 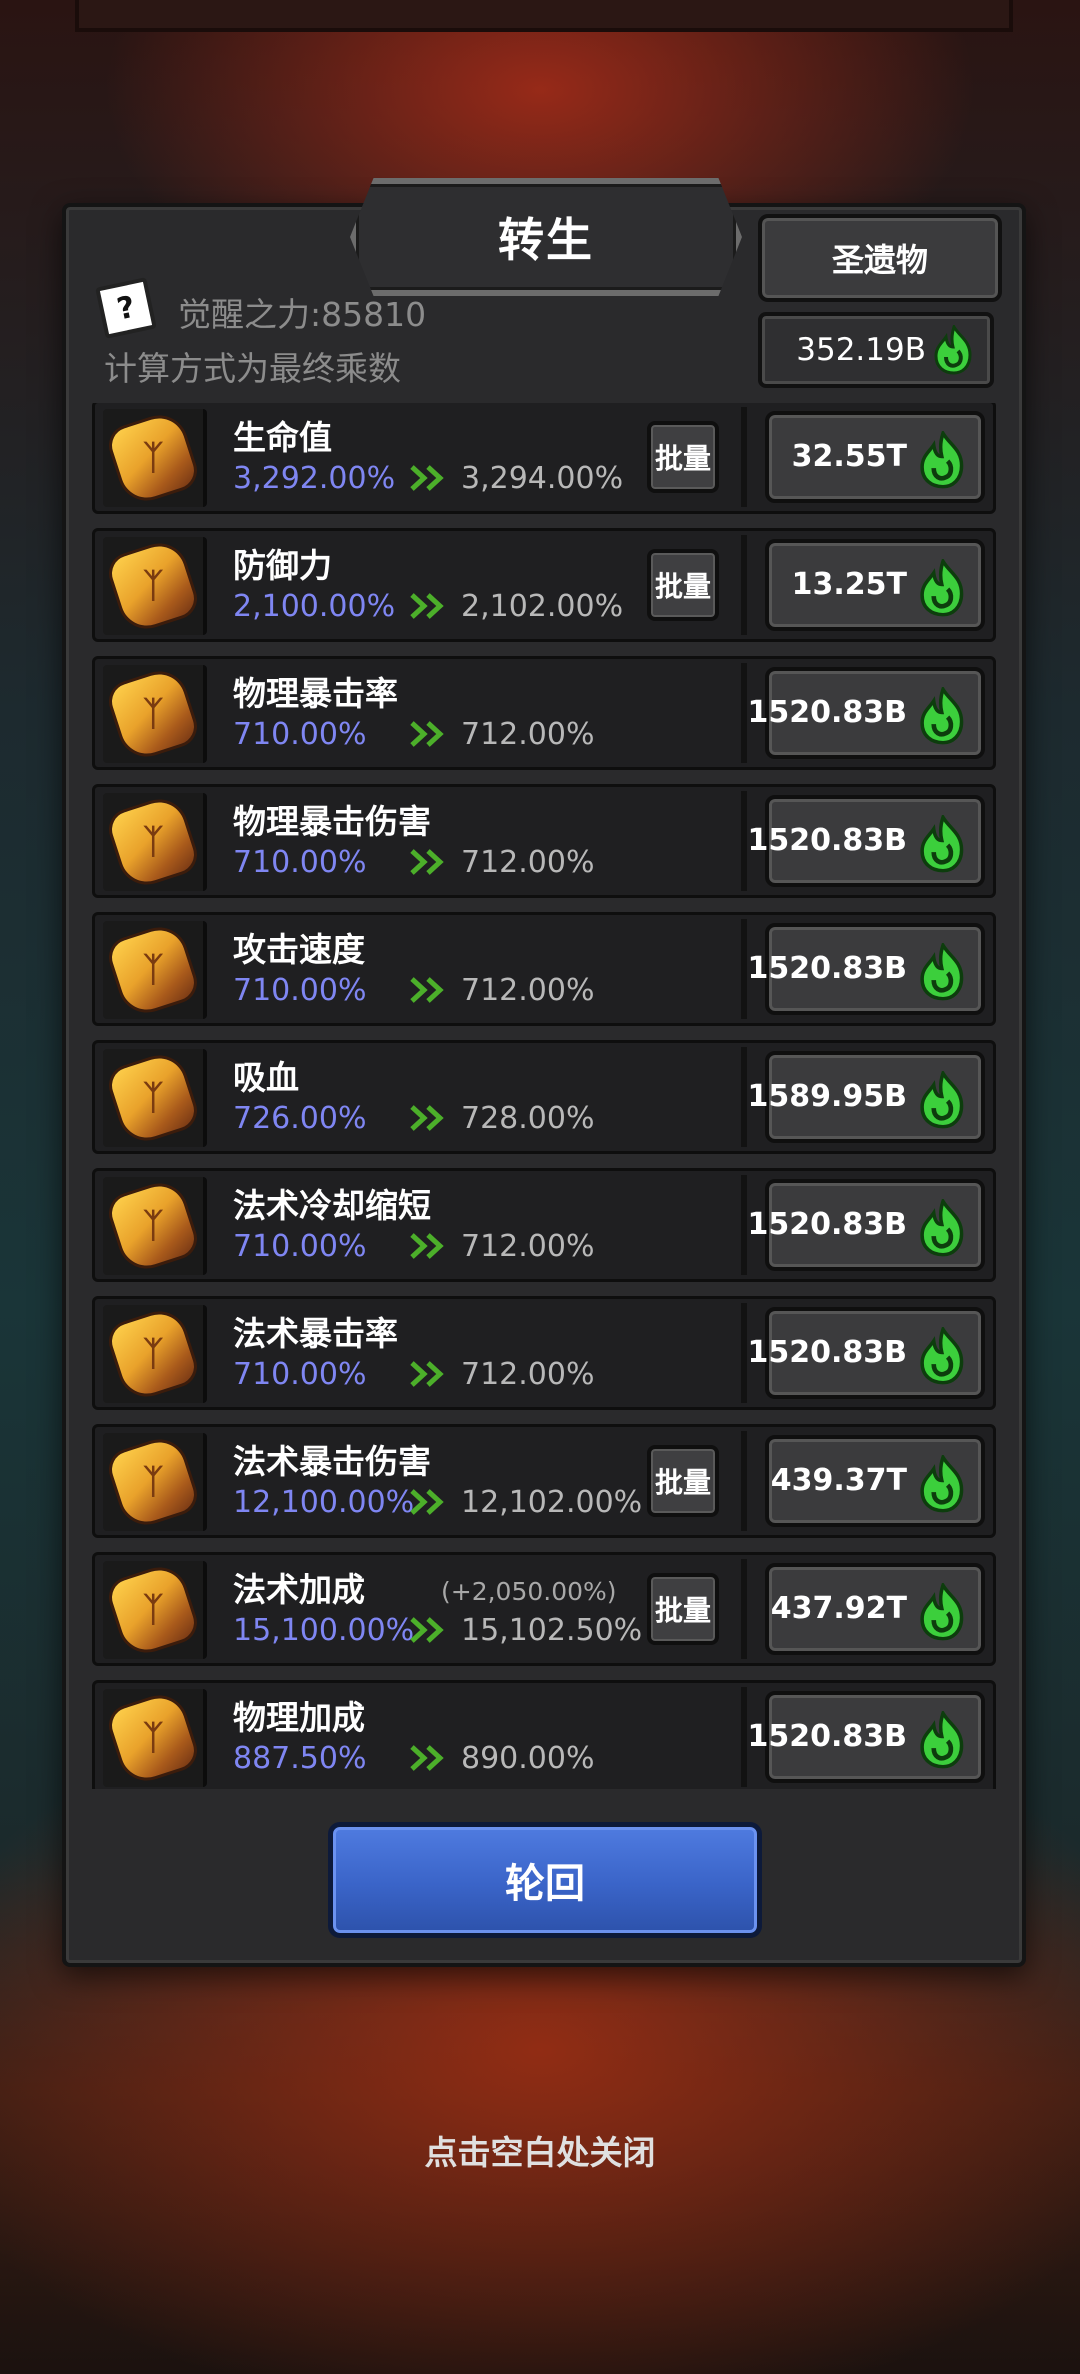 I want to click on stat-row: ᛉ 物理暴击率 710.00% 712.00% 1520.83B, so click(x=544, y=713).